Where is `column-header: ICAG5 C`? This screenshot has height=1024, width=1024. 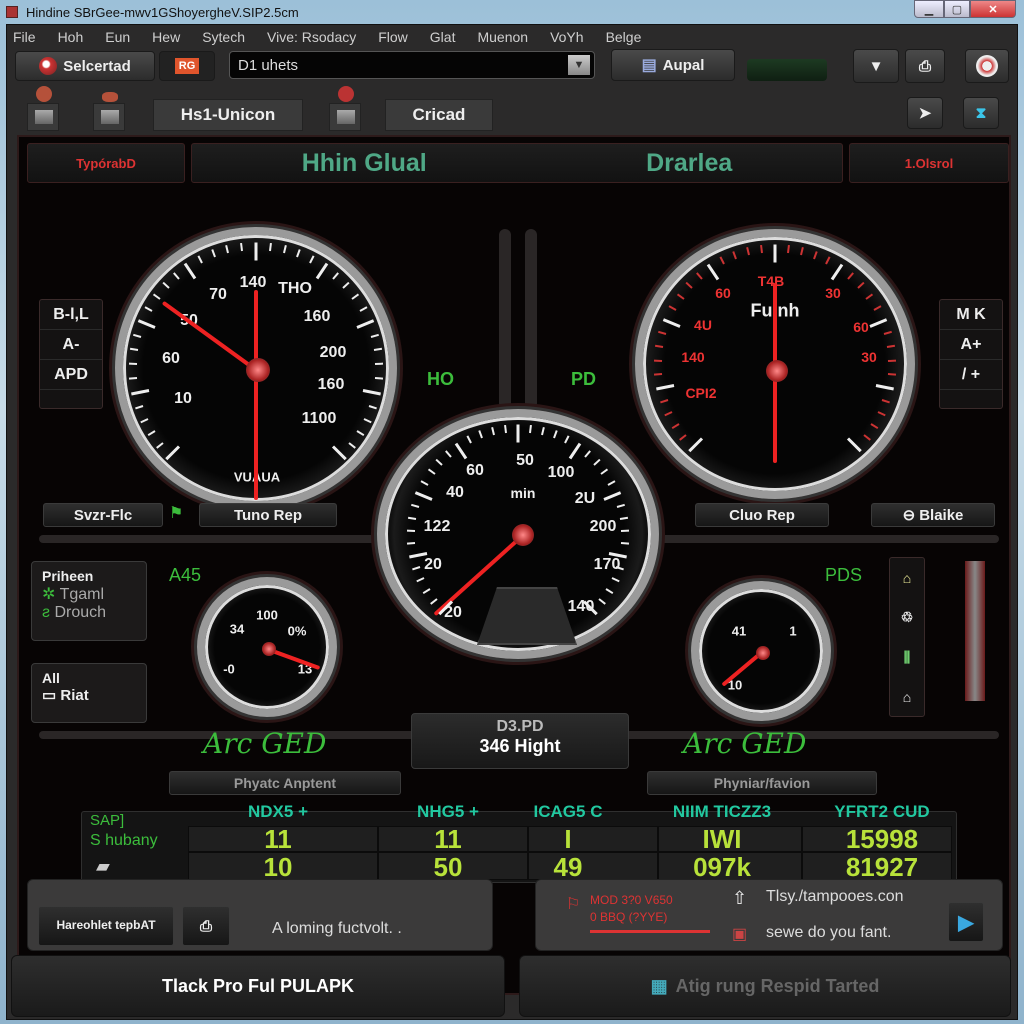 column-header: ICAG5 C is located at coordinates (568, 812).